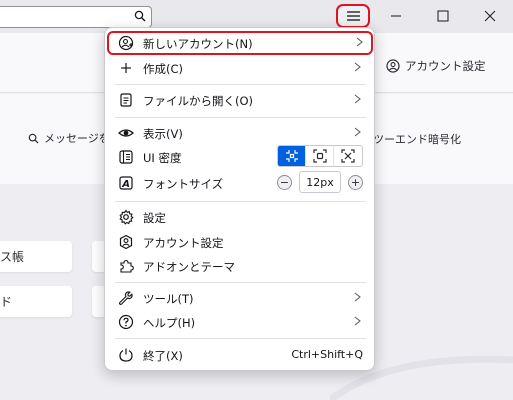  Describe the element at coordinates (240, 183) in the screenshot. I see `menu-item-font-size: A フォントサイズ − 12px +` at that location.